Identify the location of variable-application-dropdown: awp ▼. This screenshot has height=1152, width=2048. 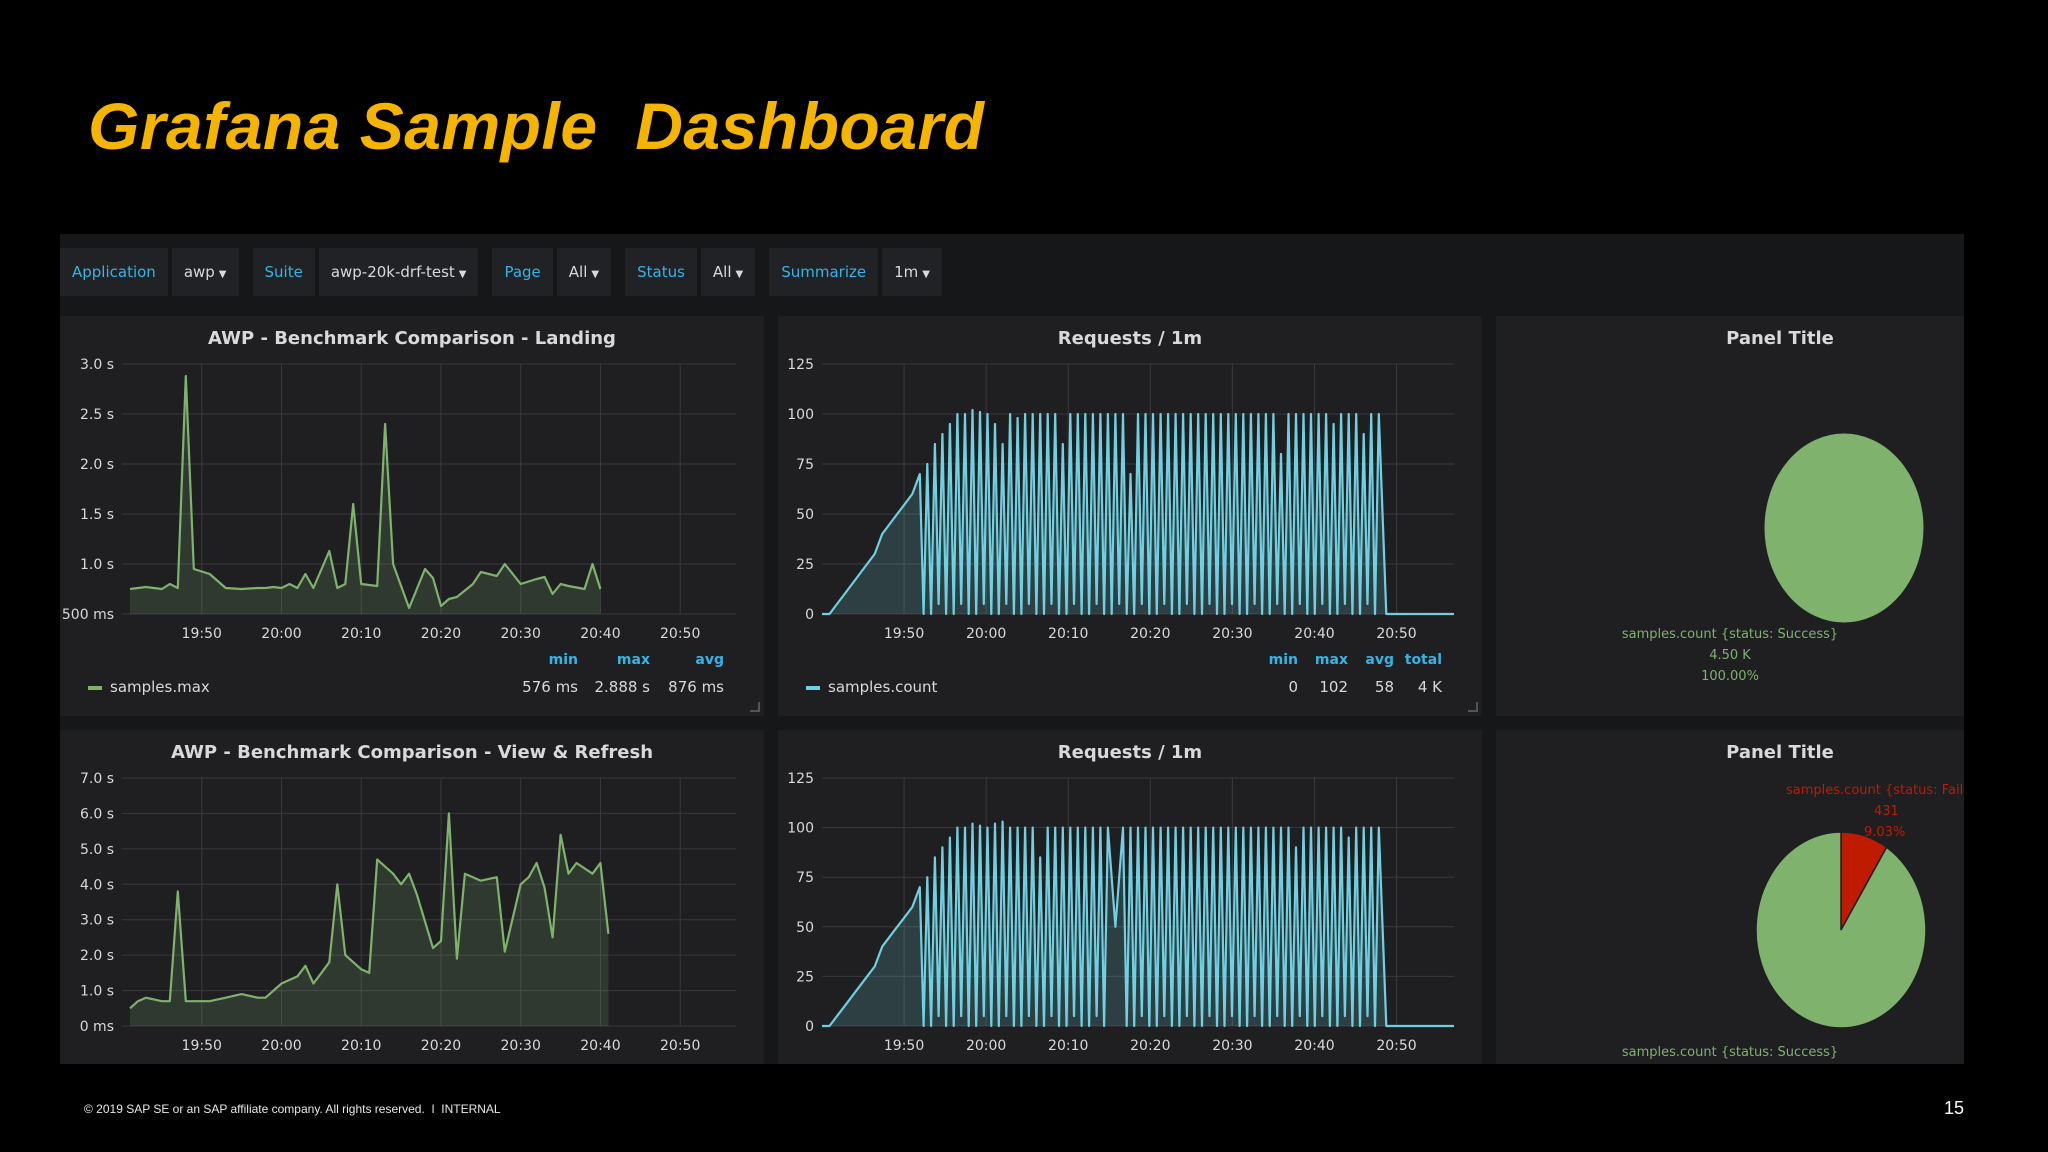
(205, 272).